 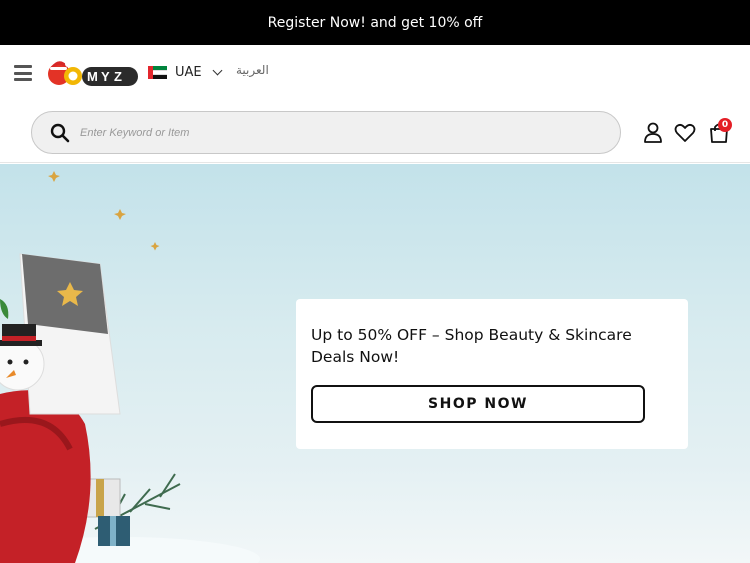 I want to click on promo-bar: Register Now! and get 10% off, so click(x=375, y=22).